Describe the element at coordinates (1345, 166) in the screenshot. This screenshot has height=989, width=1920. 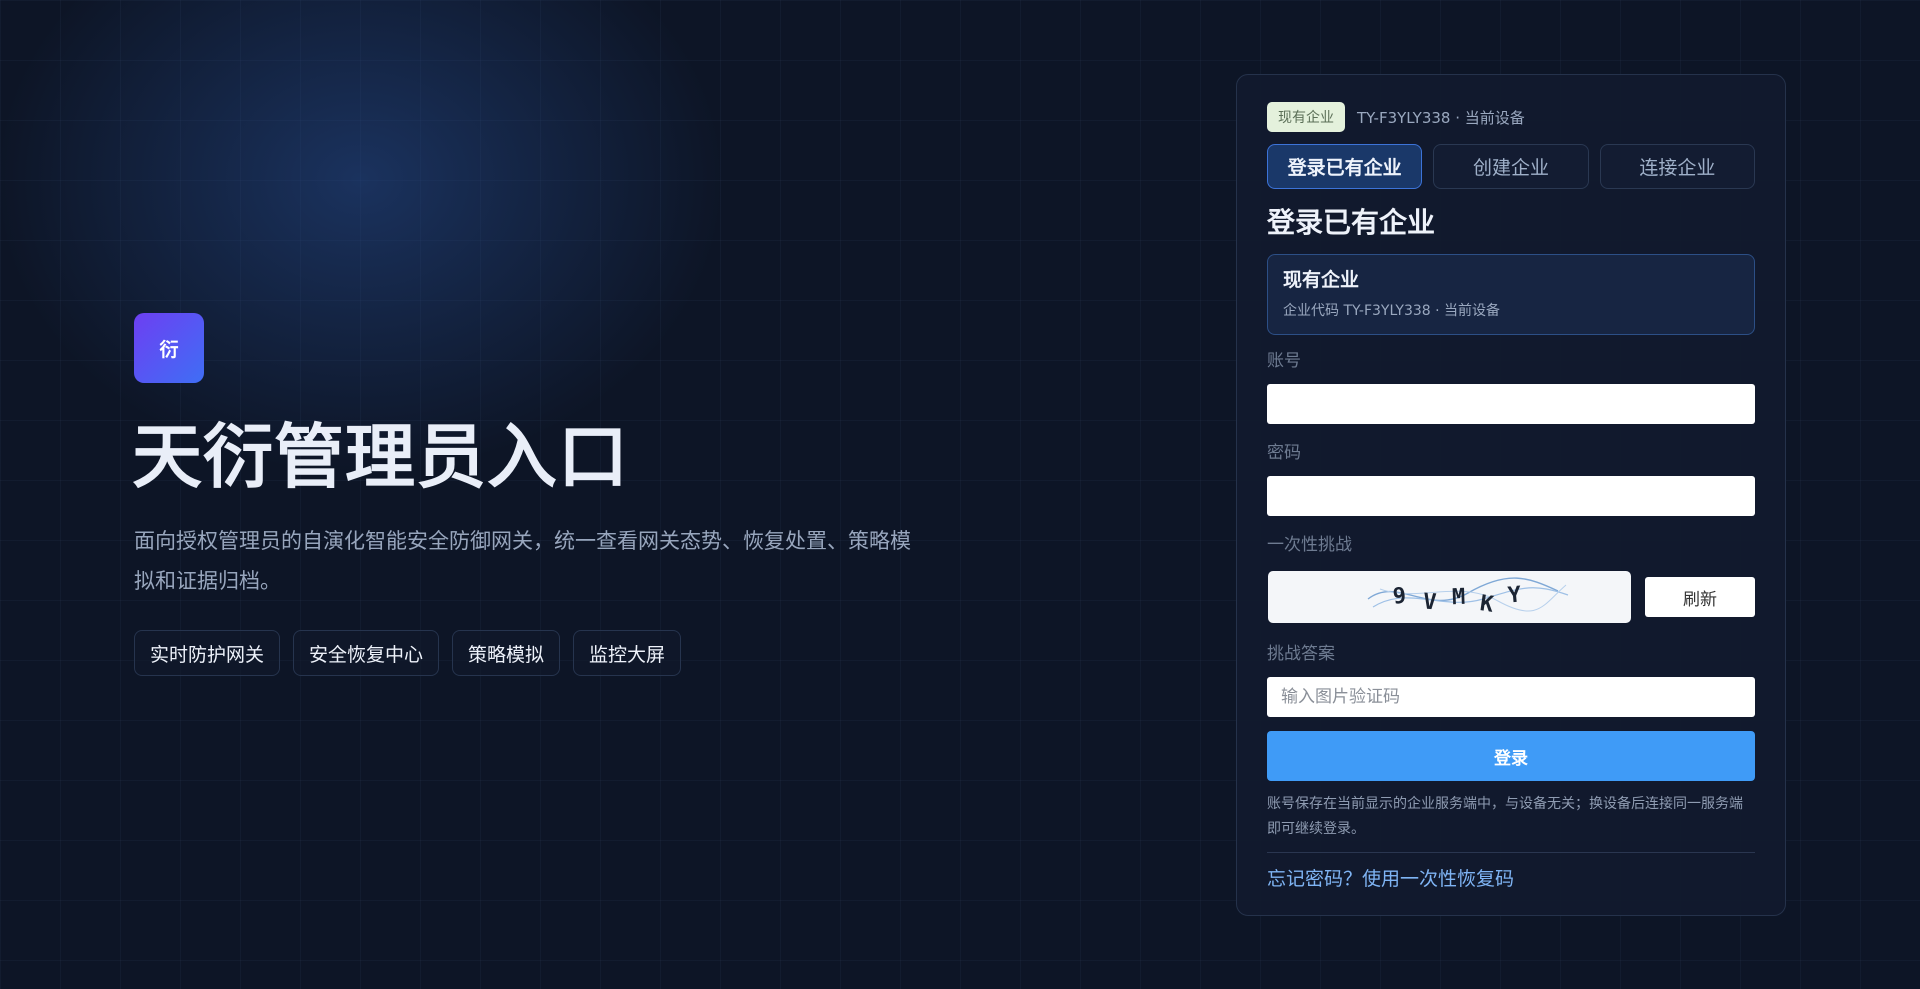
I see `tab-login-existing: 登录已有企业` at that location.